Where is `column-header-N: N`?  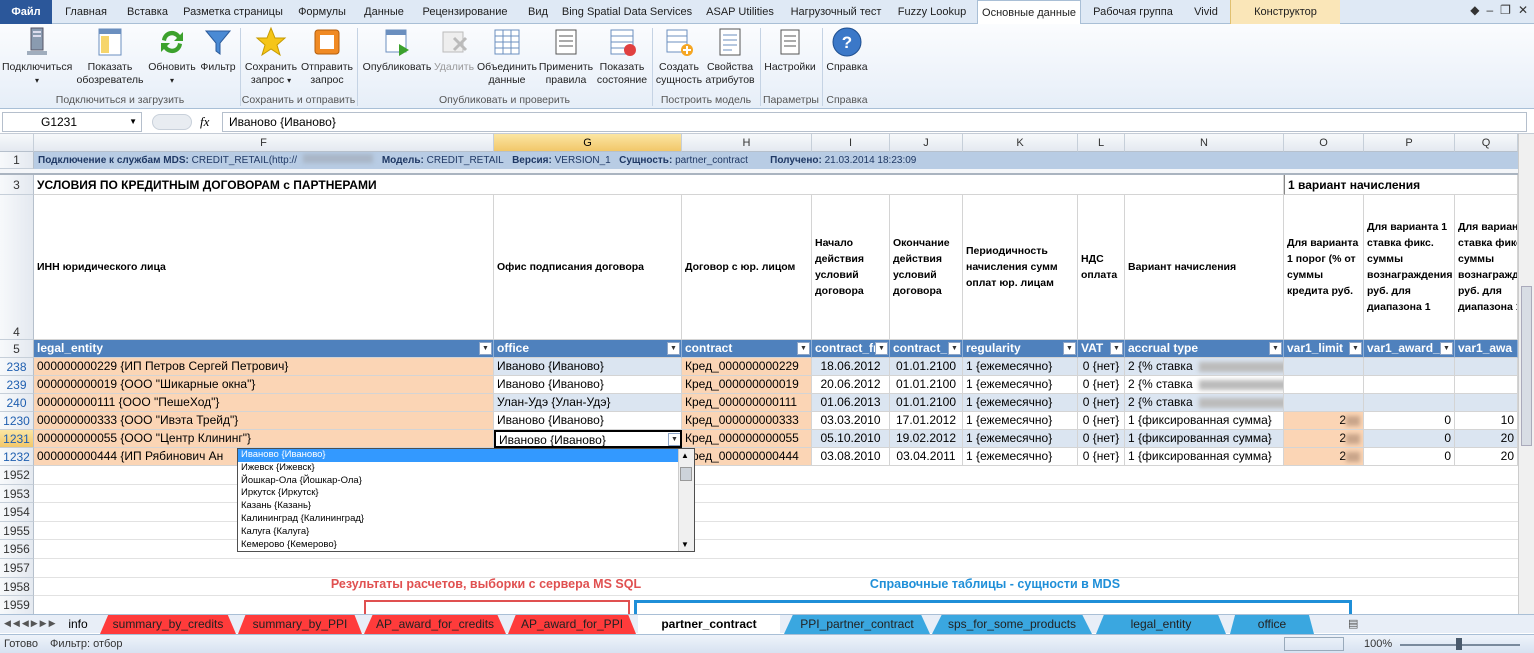 column-header-N: N is located at coordinates (1204, 143).